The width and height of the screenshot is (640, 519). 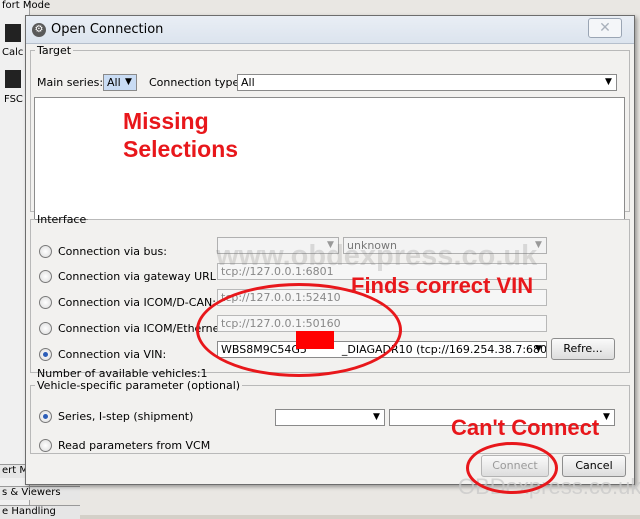 What do you see at coordinates (442, 285) in the screenshot?
I see `annotation-finds-vin: Finds correct VIN` at bounding box center [442, 285].